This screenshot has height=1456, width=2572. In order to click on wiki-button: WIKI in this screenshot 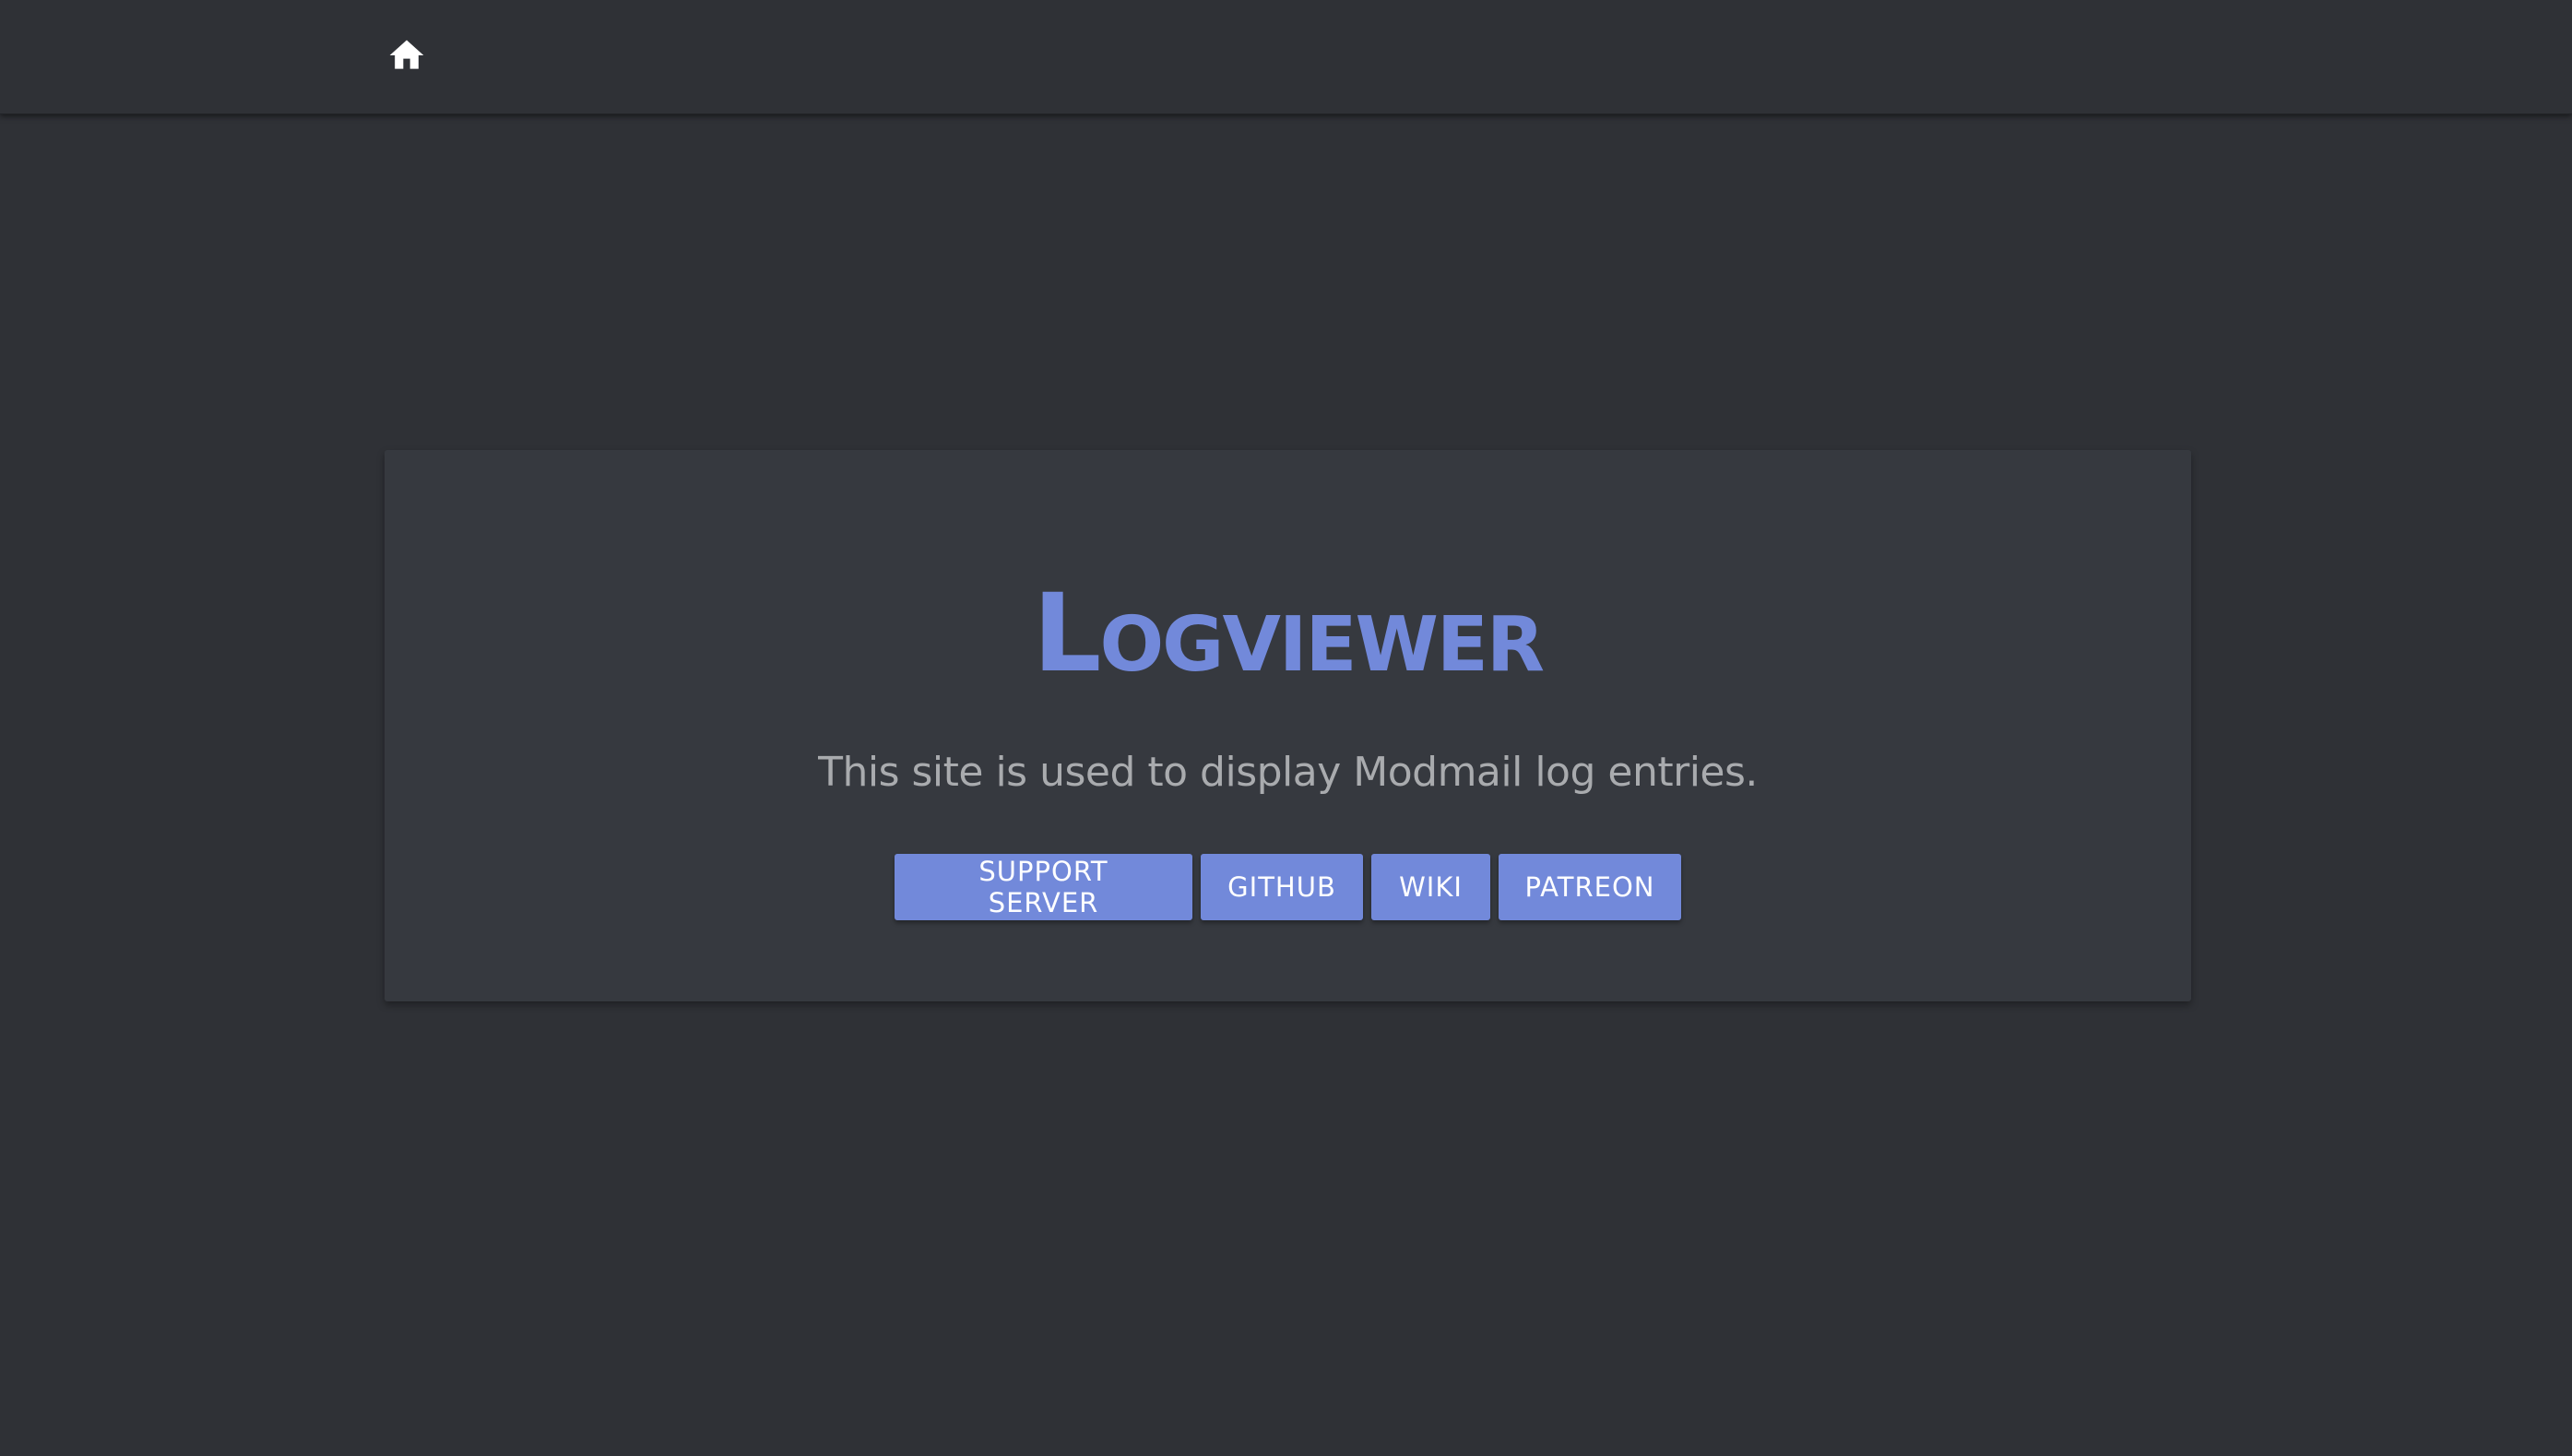, I will do `click(1431, 887)`.